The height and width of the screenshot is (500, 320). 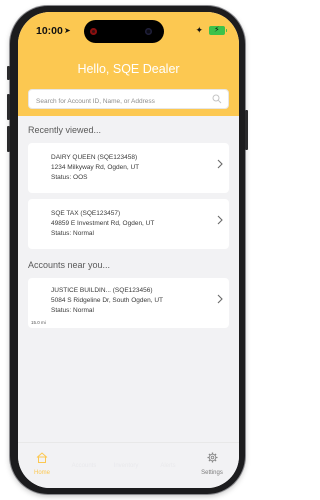 What do you see at coordinates (42, 457) in the screenshot?
I see `home-icon` at bounding box center [42, 457].